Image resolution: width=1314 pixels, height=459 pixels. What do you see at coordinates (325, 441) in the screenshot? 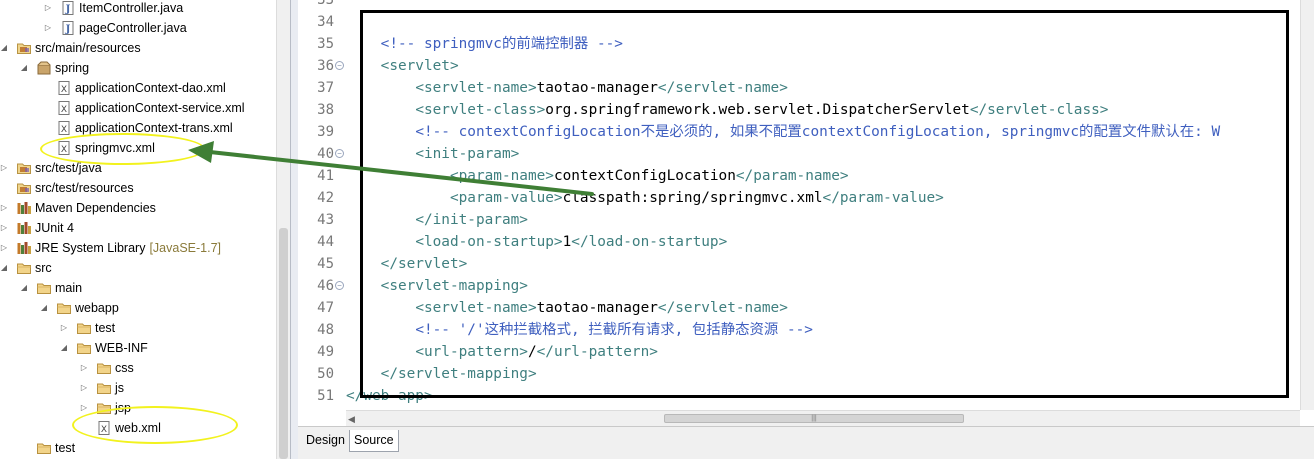
I see `tab-design: Design` at bounding box center [325, 441].